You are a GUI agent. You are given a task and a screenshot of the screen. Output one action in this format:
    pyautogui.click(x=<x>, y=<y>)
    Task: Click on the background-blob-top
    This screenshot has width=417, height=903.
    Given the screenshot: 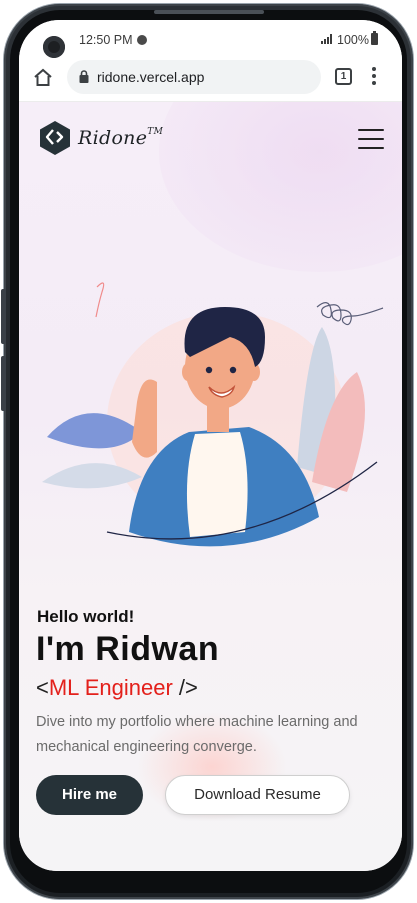 What is the action you would take?
    pyautogui.click(x=280, y=187)
    